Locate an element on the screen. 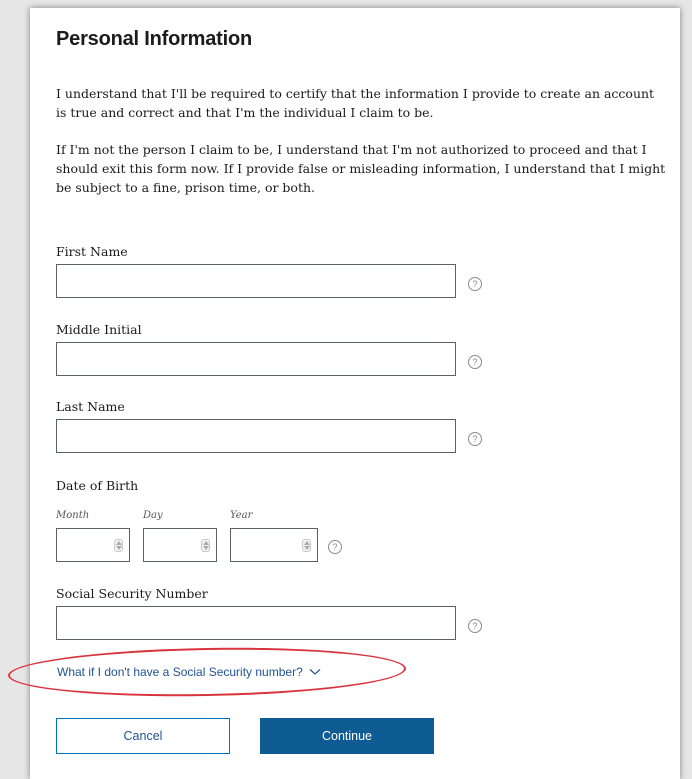 The width and height of the screenshot is (692, 779). last-name-label: Last Name is located at coordinates (90, 406).